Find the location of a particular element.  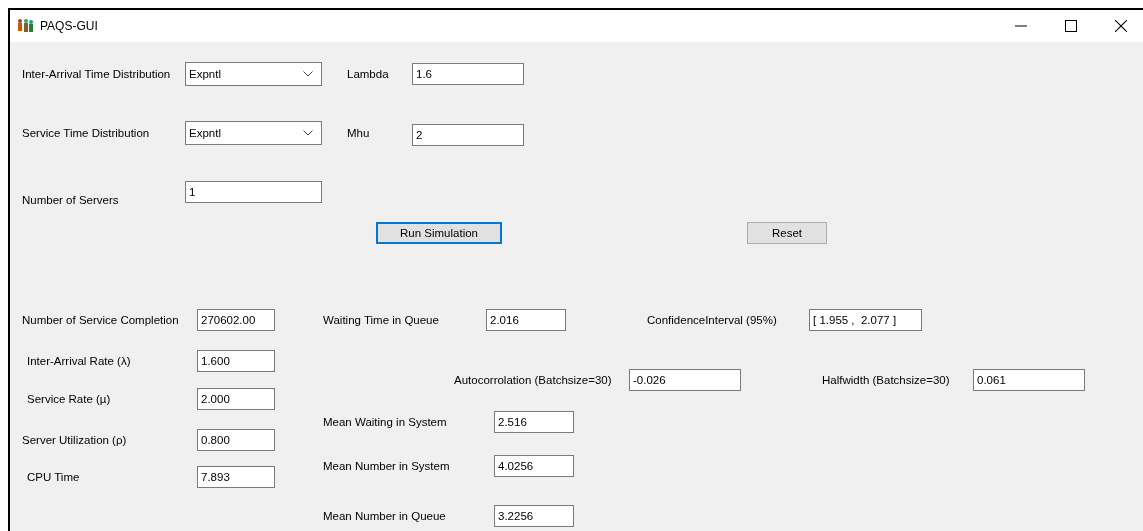

figures-icon is located at coordinates (25, 26).